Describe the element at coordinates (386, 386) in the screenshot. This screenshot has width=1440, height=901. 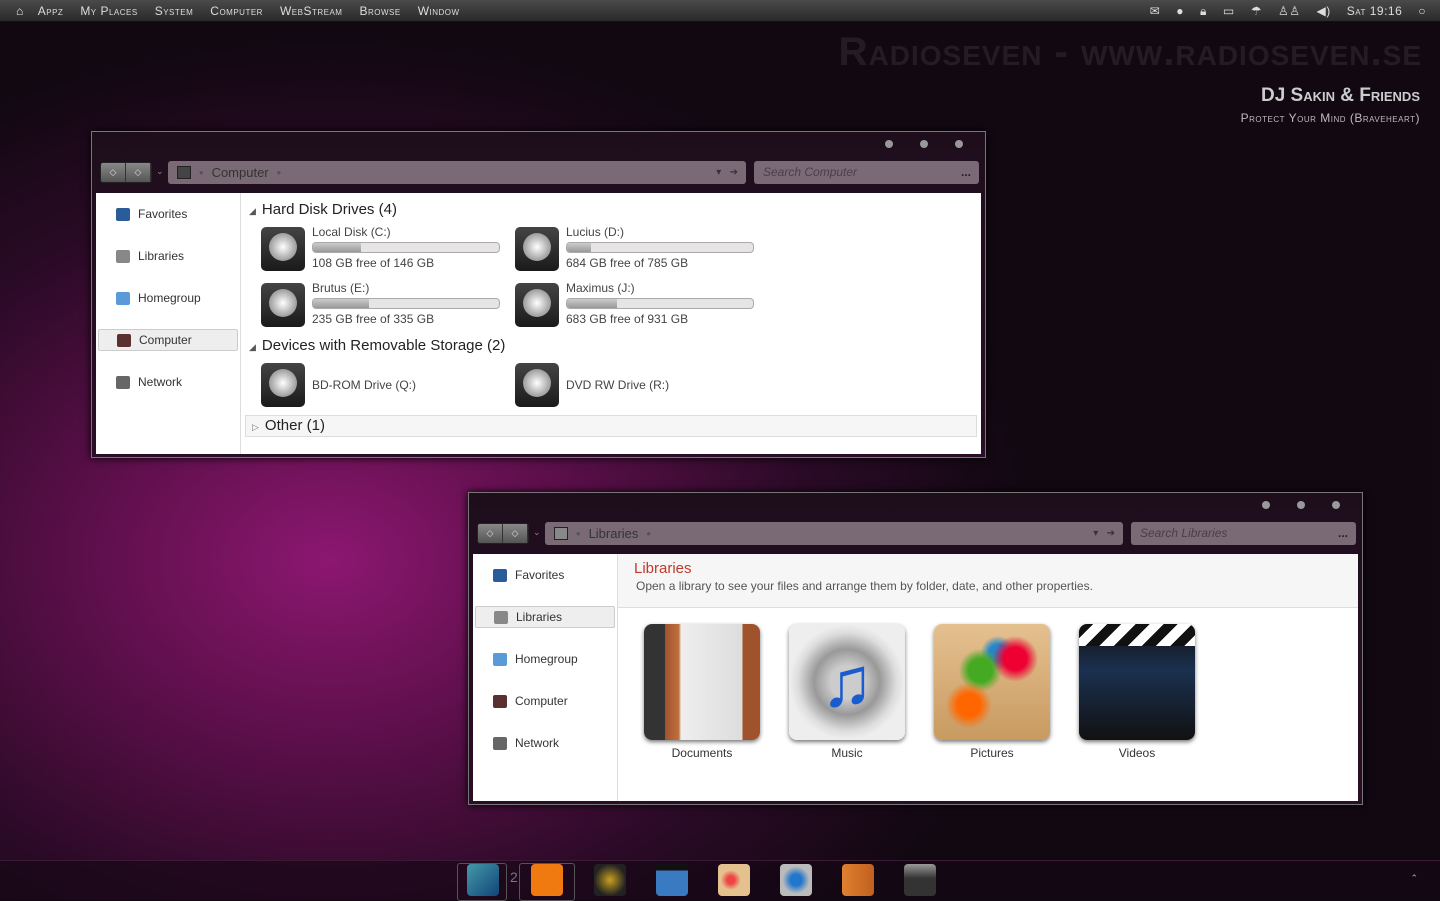
I see `drive-q: BD-ROM Drive (Q:)` at that location.